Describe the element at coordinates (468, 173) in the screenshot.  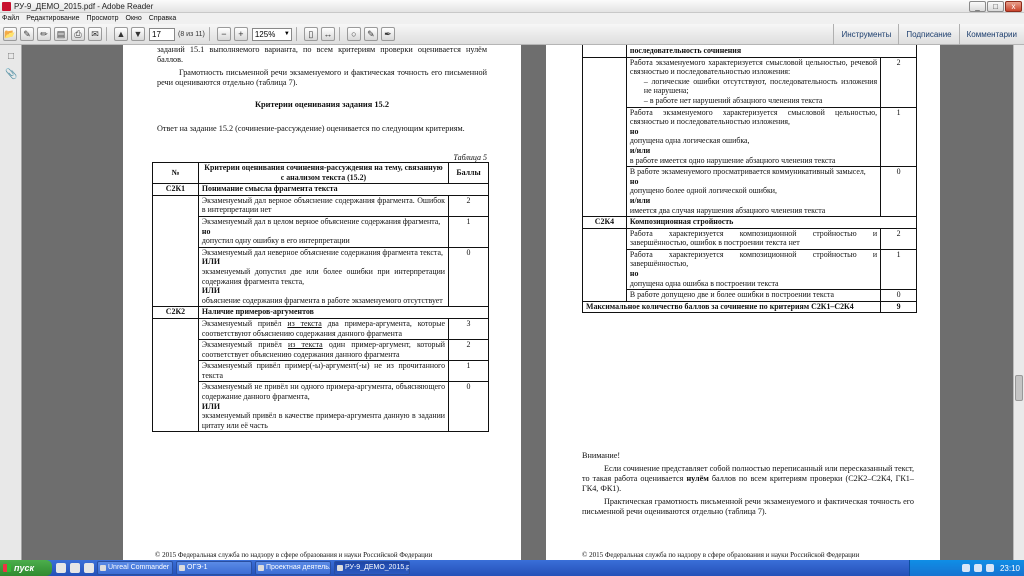
I see `header-score: Баллы` at that location.